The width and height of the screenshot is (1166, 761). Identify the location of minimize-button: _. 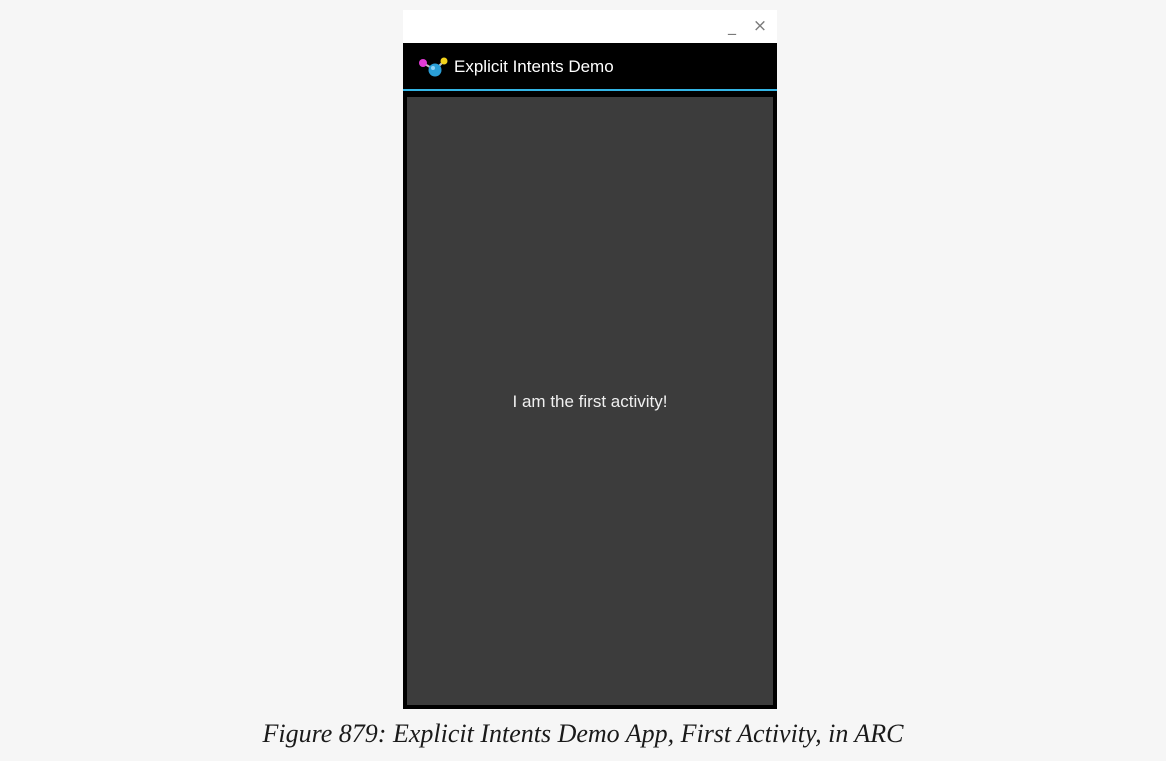
(732, 26).